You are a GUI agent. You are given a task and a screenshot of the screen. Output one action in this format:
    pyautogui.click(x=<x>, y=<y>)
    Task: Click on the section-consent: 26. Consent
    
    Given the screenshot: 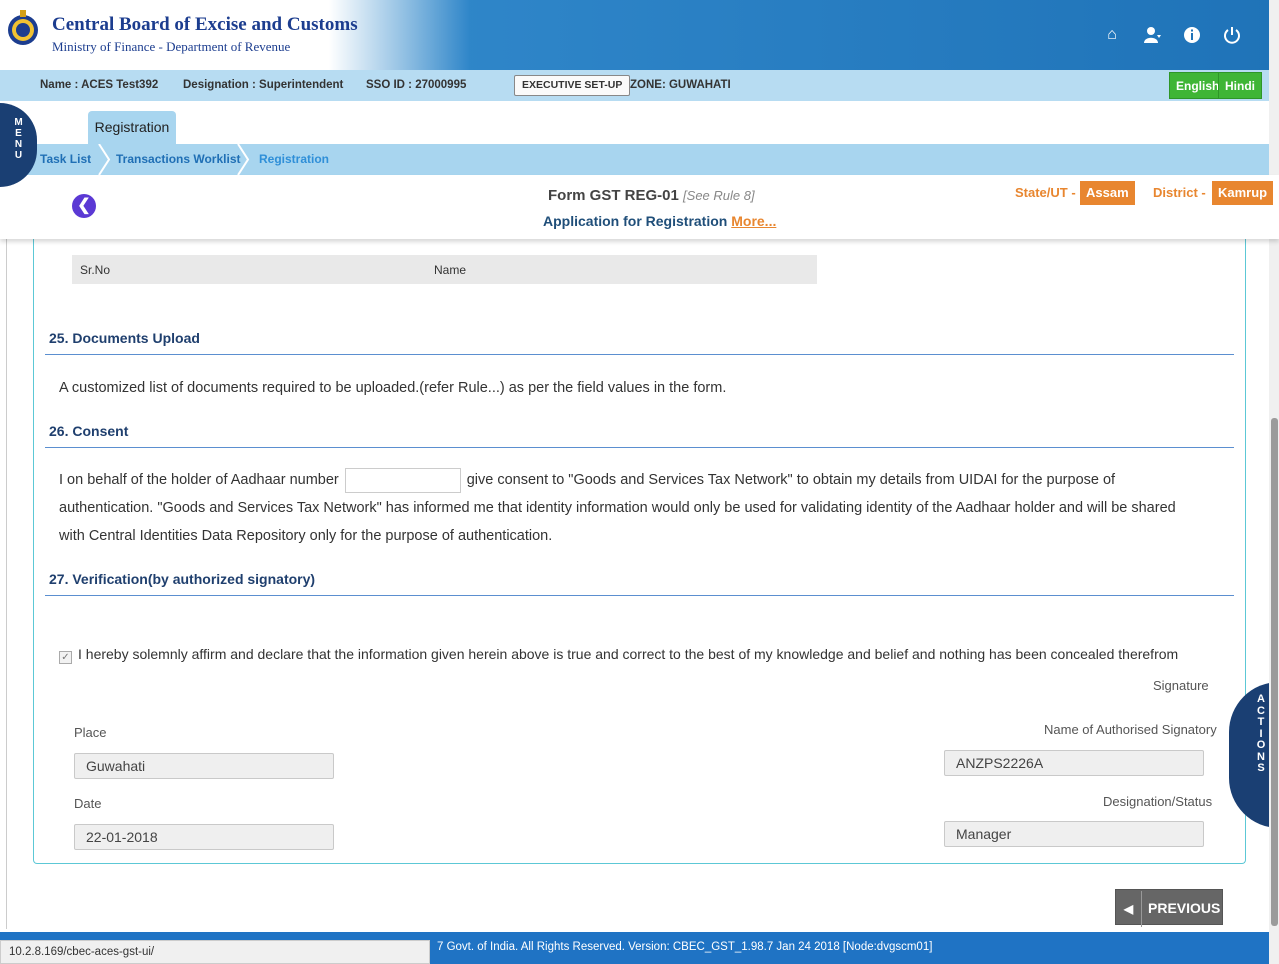 What is the action you would take?
    pyautogui.click(x=89, y=431)
    